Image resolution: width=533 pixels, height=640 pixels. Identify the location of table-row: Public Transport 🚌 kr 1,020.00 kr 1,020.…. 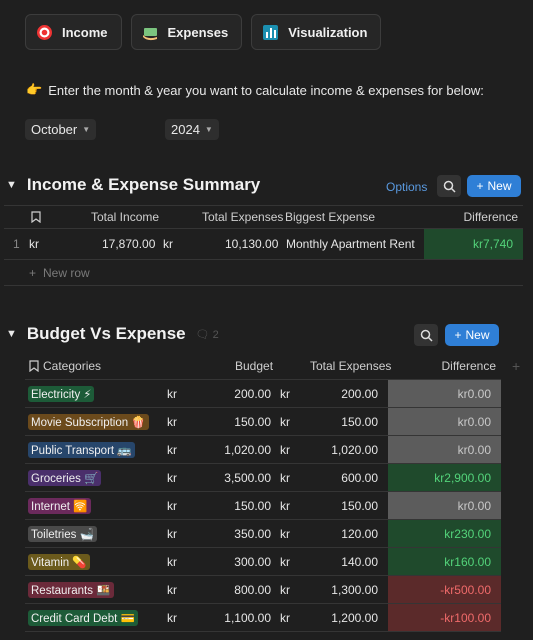
(263, 450).